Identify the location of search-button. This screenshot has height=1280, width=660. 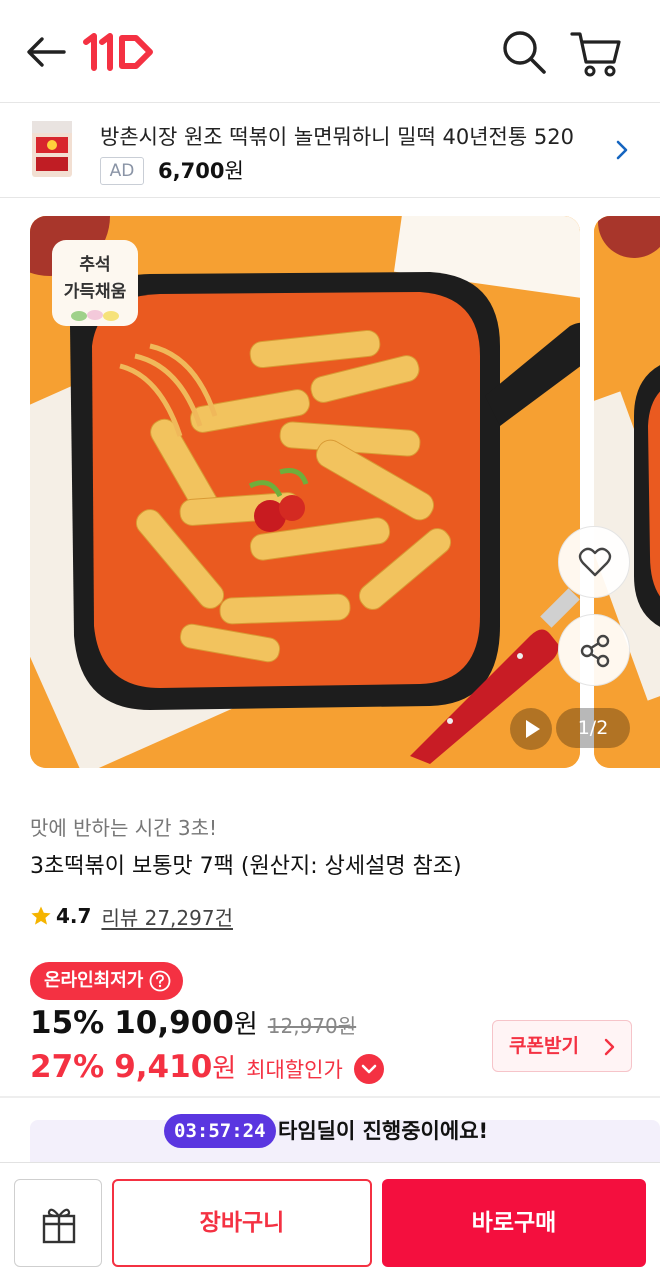
(524, 52).